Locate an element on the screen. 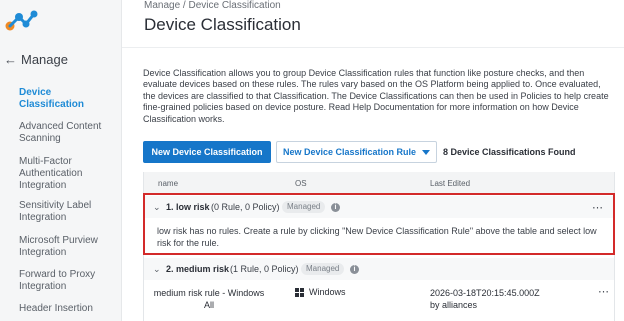 Image resolution: width=624 pixels, height=321 pixels. page-title: Device Classification is located at coordinates (222, 24).